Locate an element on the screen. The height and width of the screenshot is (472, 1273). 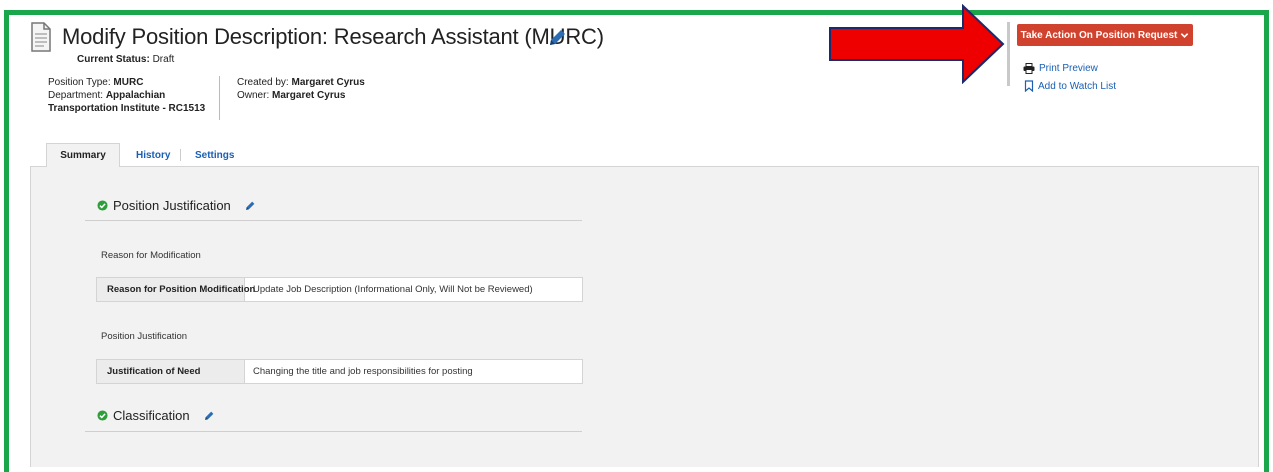
print-preview-link: Print Preview is located at coordinates (1060, 68).